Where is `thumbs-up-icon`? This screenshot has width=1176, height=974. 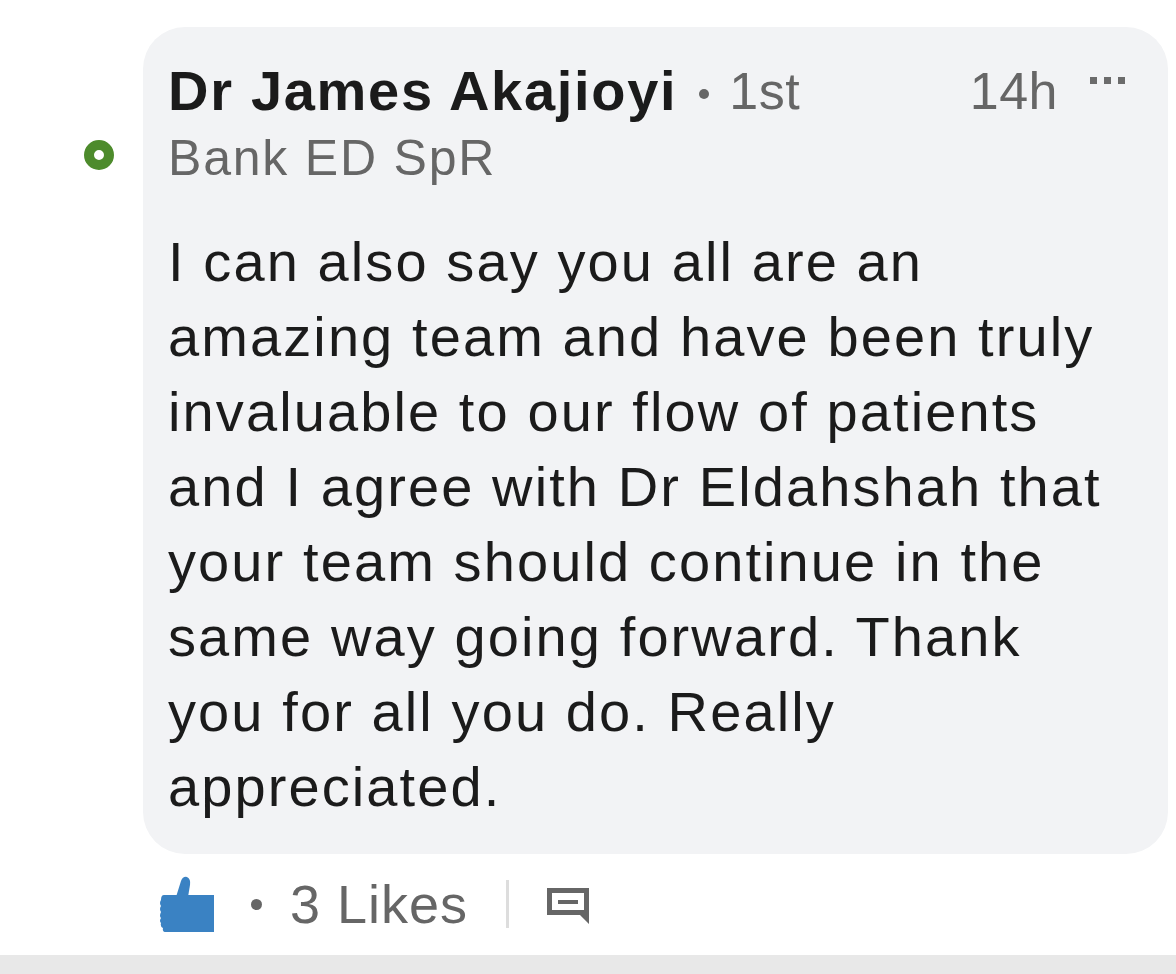 thumbs-up-icon is located at coordinates (187, 904).